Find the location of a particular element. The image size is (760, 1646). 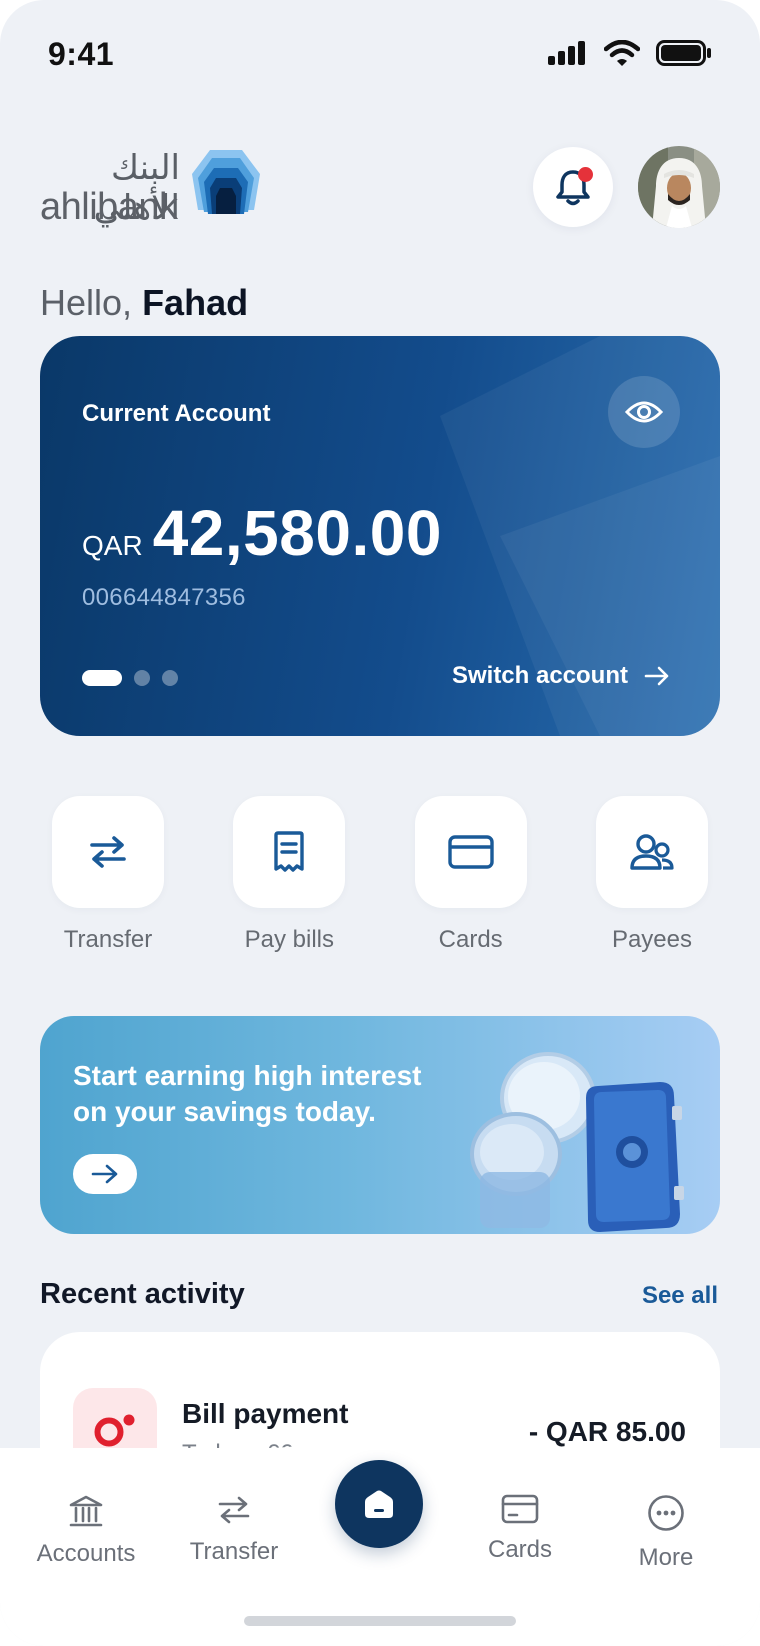

home-icon is located at coordinates (379, 1504).